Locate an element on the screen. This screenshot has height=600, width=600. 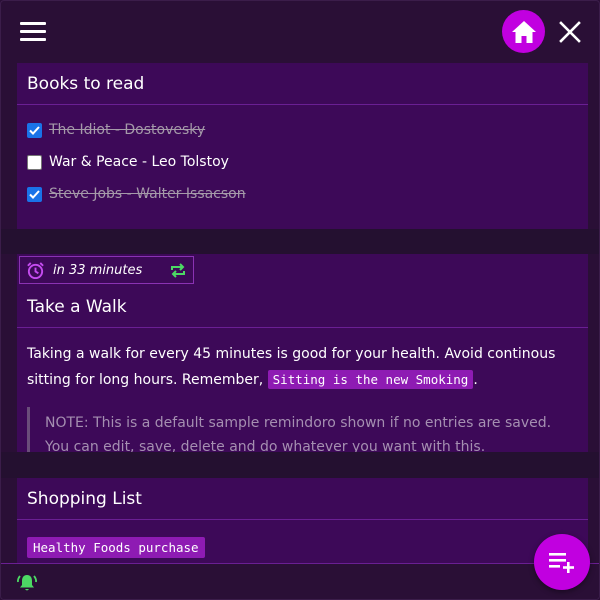
close-icon is located at coordinates (570, 32).